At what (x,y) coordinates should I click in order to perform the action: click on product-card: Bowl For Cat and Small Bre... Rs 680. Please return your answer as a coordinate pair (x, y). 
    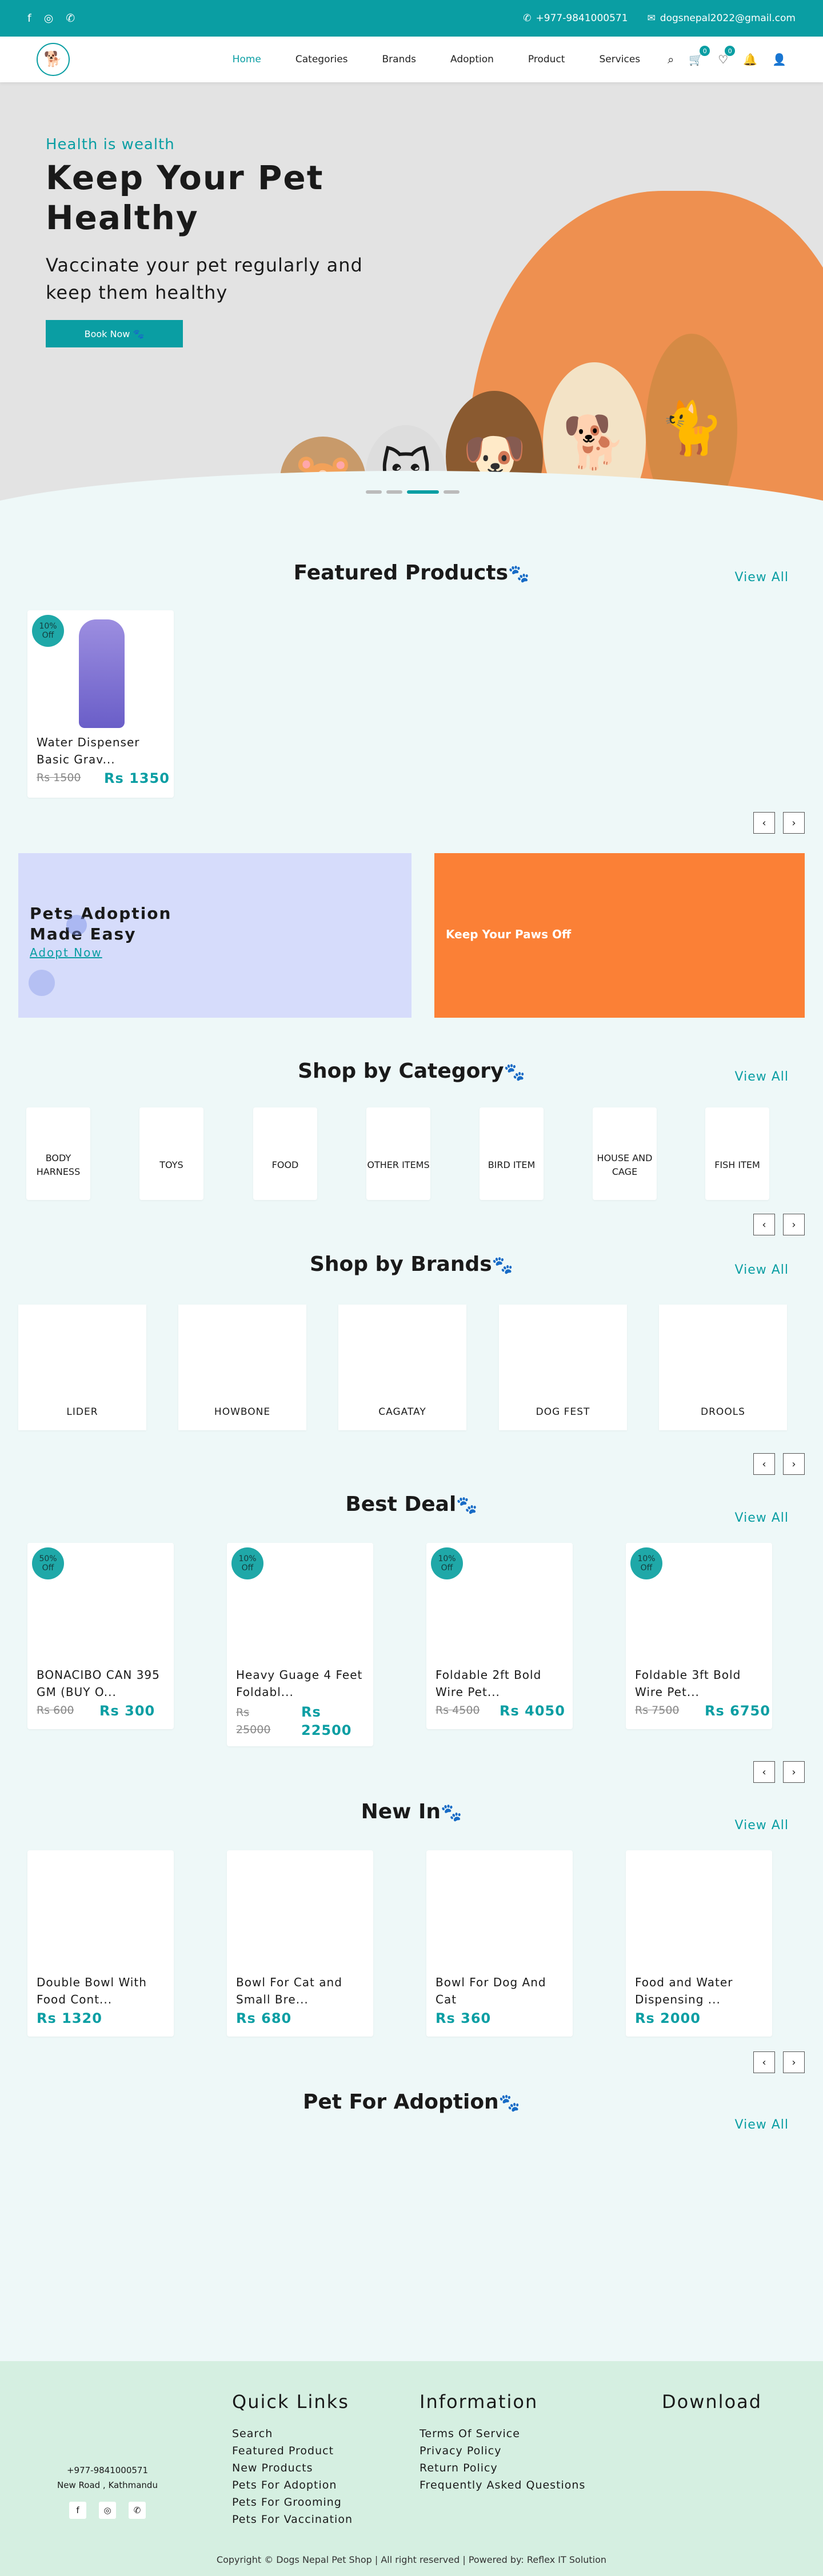
    Looking at the image, I should click on (300, 1943).